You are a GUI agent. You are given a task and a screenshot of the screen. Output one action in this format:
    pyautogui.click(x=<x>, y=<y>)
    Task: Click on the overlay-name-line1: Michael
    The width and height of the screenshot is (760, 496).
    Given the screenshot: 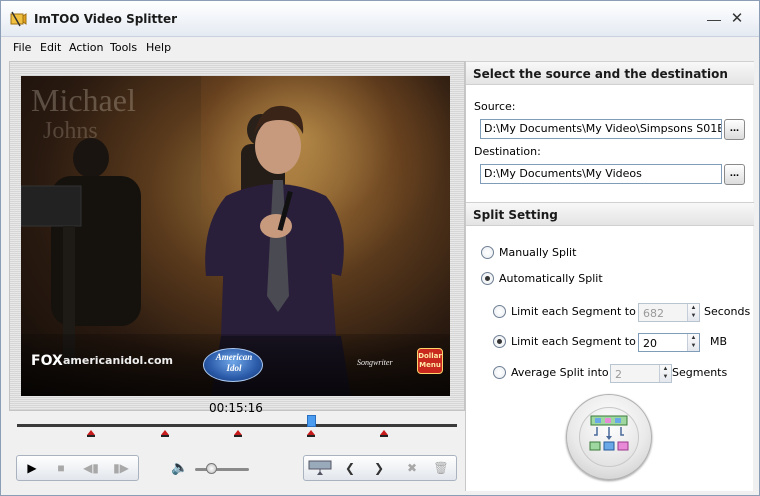 What is the action you would take?
    pyautogui.click(x=83, y=100)
    